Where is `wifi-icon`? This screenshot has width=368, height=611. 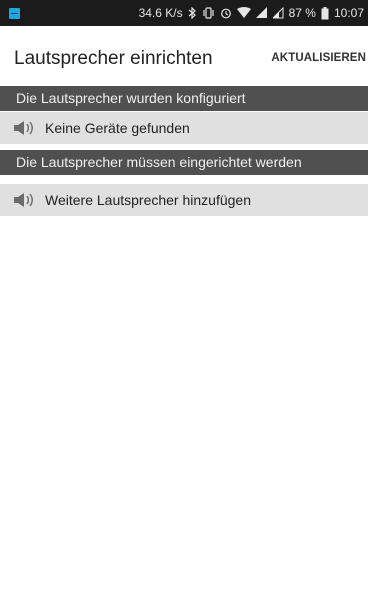
wifi-icon is located at coordinates (243, 12).